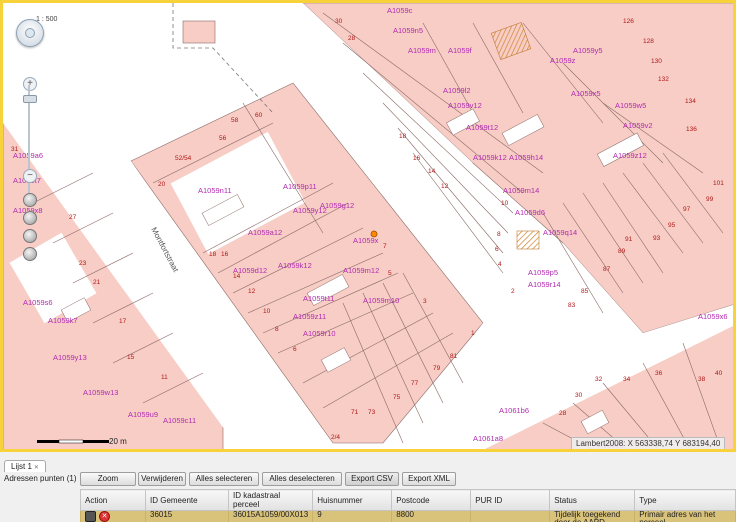 This screenshot has height=522, width=736. Describe the element at coordinates (638, 125) in the screenshot. I see `parcel-label: A1059v2` at that location.